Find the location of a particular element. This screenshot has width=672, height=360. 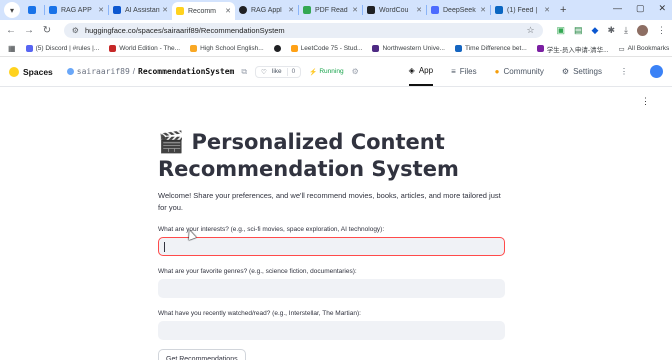

browser-tab: RAG Appl ✕ is located at coordinates (266, 10).